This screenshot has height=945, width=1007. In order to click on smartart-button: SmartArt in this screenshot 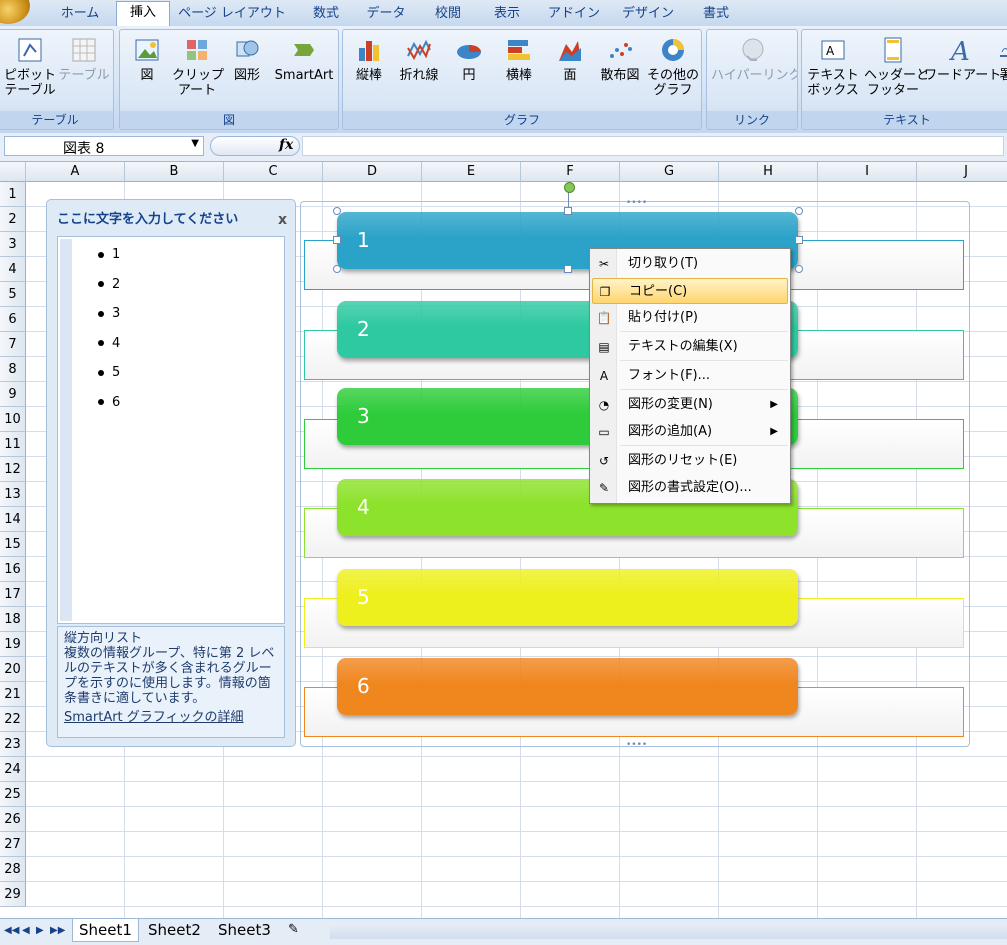, I will do `click(304, 58)`.